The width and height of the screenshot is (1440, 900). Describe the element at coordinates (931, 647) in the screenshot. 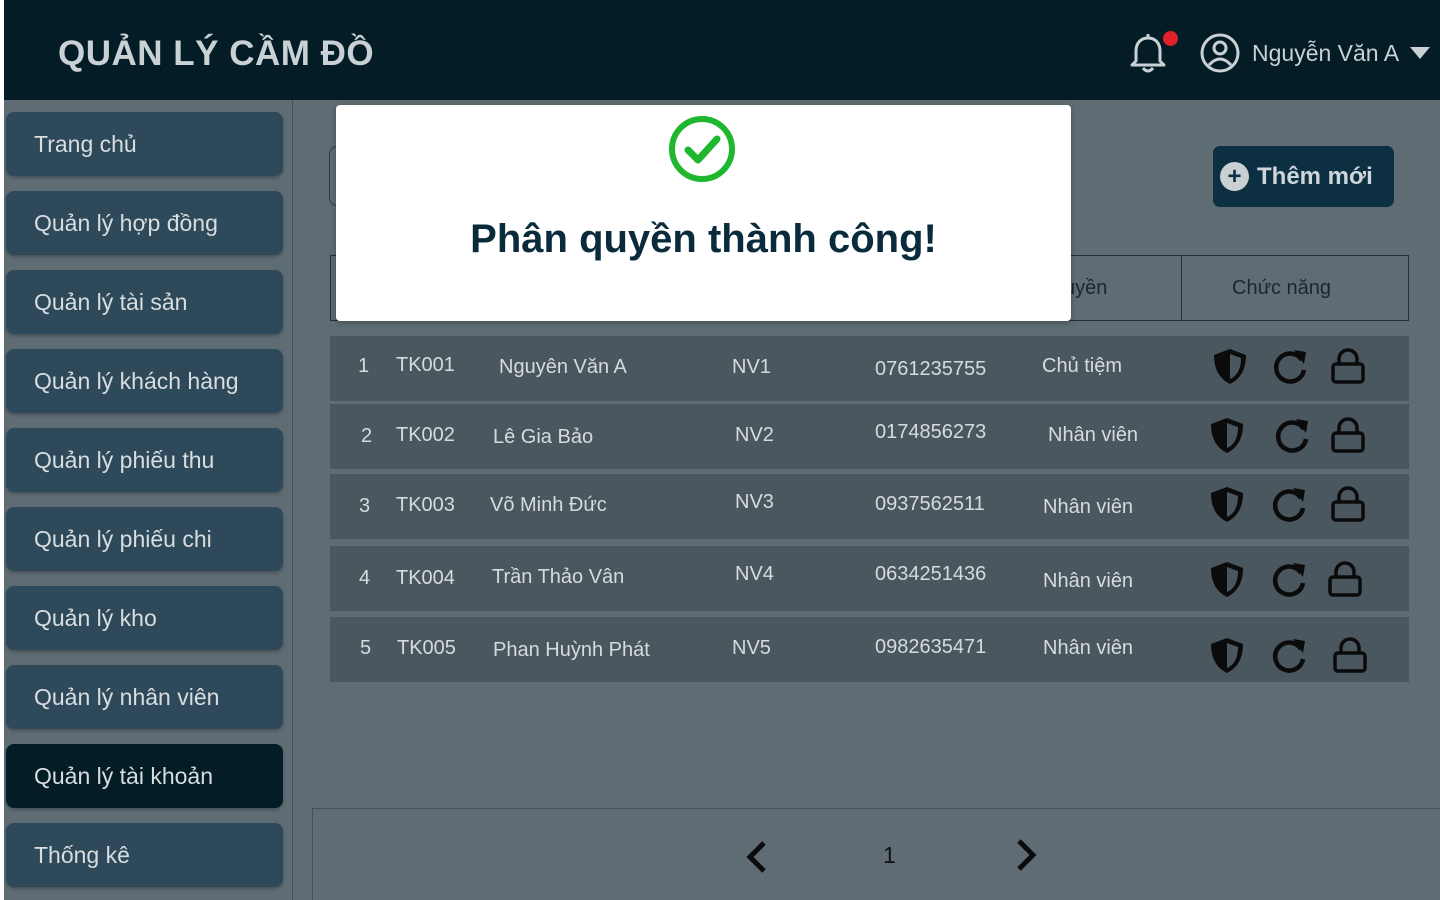

I see `cell-phone: 0982635471` at that location.